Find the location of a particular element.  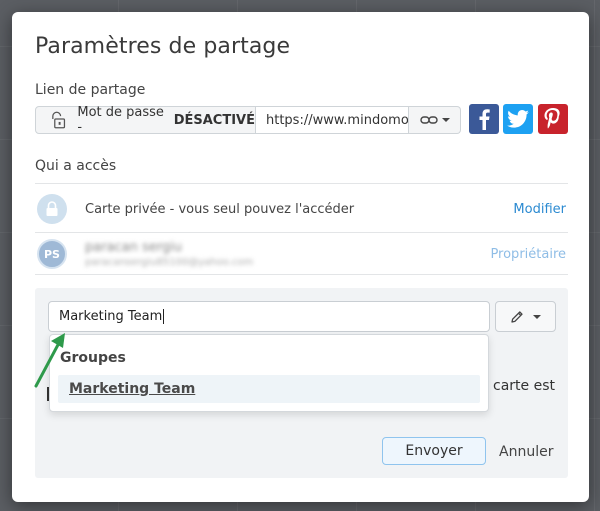

twitter-icon is located at coordinates (518, 119).